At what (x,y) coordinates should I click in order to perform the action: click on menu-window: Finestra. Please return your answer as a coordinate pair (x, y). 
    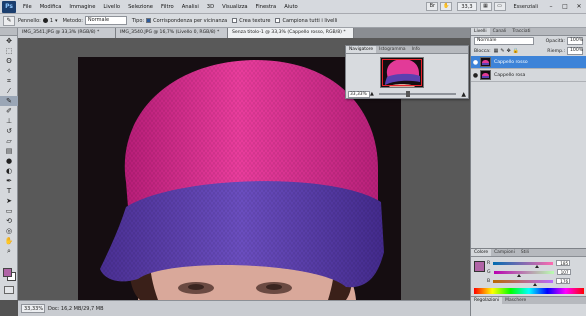
    Looking at the image, I should click on (266, 7).